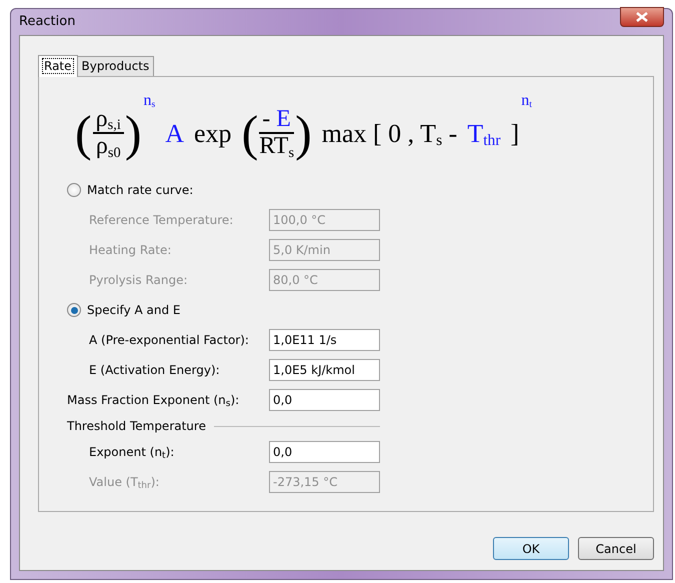 The image size is (675, 583). I want to click on formula-term: ρ$_{s0}$, so click(108, 146).